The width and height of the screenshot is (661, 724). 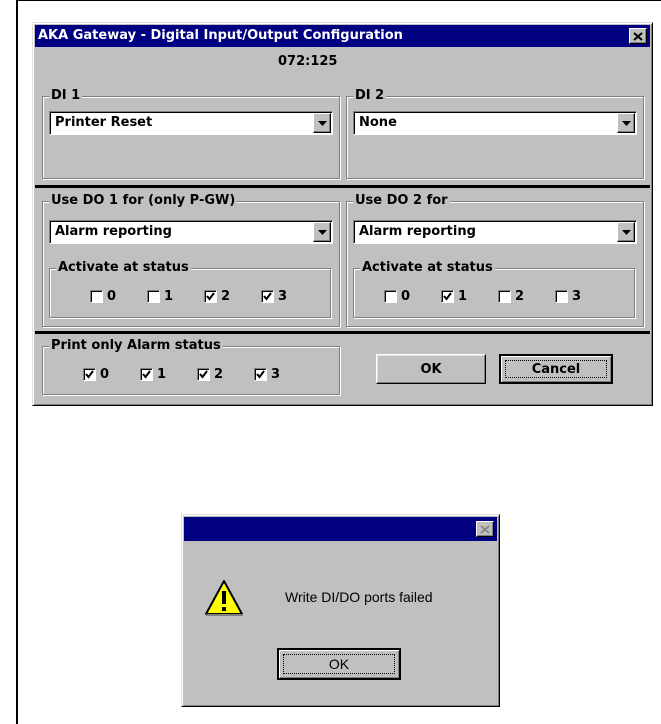 What do you see at coordinates (495, 232) in the screenshot?
I see `do2-select: Alarm reporting` at bounding box center [495, 232].